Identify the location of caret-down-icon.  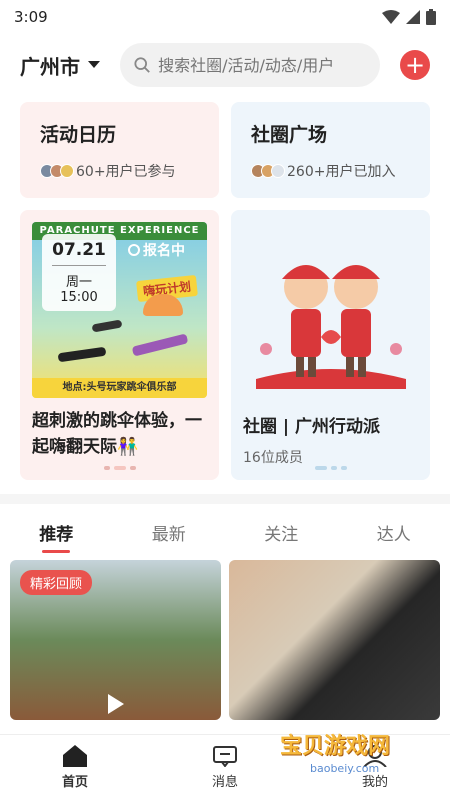
(94, 64).